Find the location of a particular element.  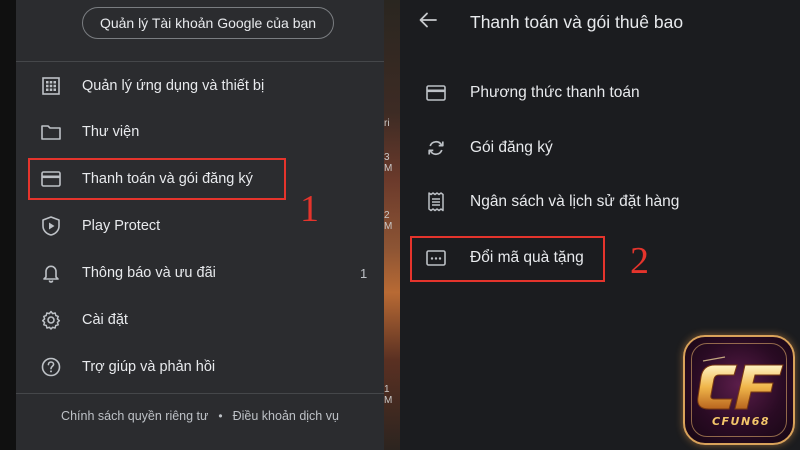

sync-icon is located at coordinates (436, 148).